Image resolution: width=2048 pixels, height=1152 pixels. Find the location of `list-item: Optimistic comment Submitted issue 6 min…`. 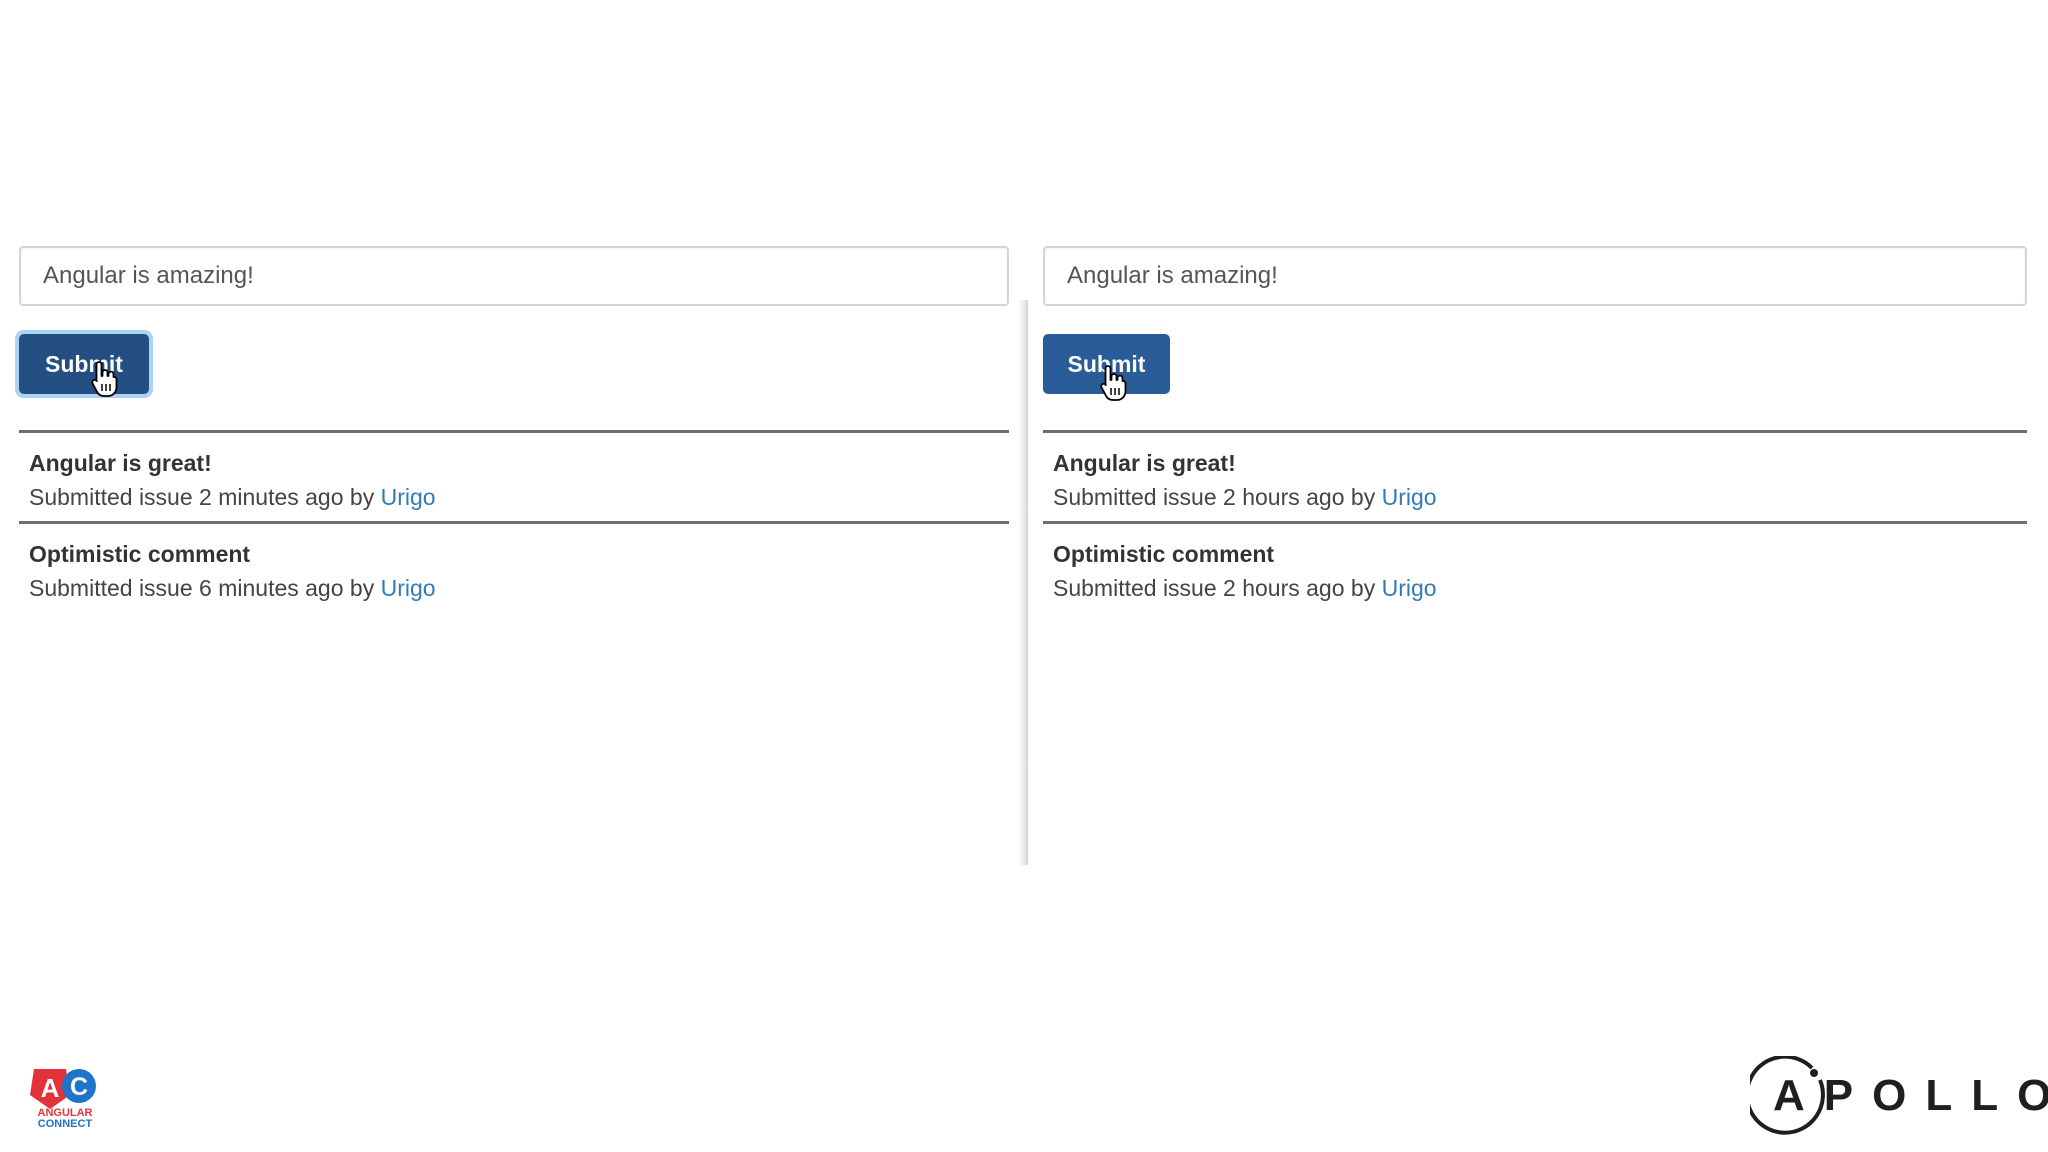

list-item: Optimistic comment Submitted issue 6 min… is located at coordinates (514, 566).